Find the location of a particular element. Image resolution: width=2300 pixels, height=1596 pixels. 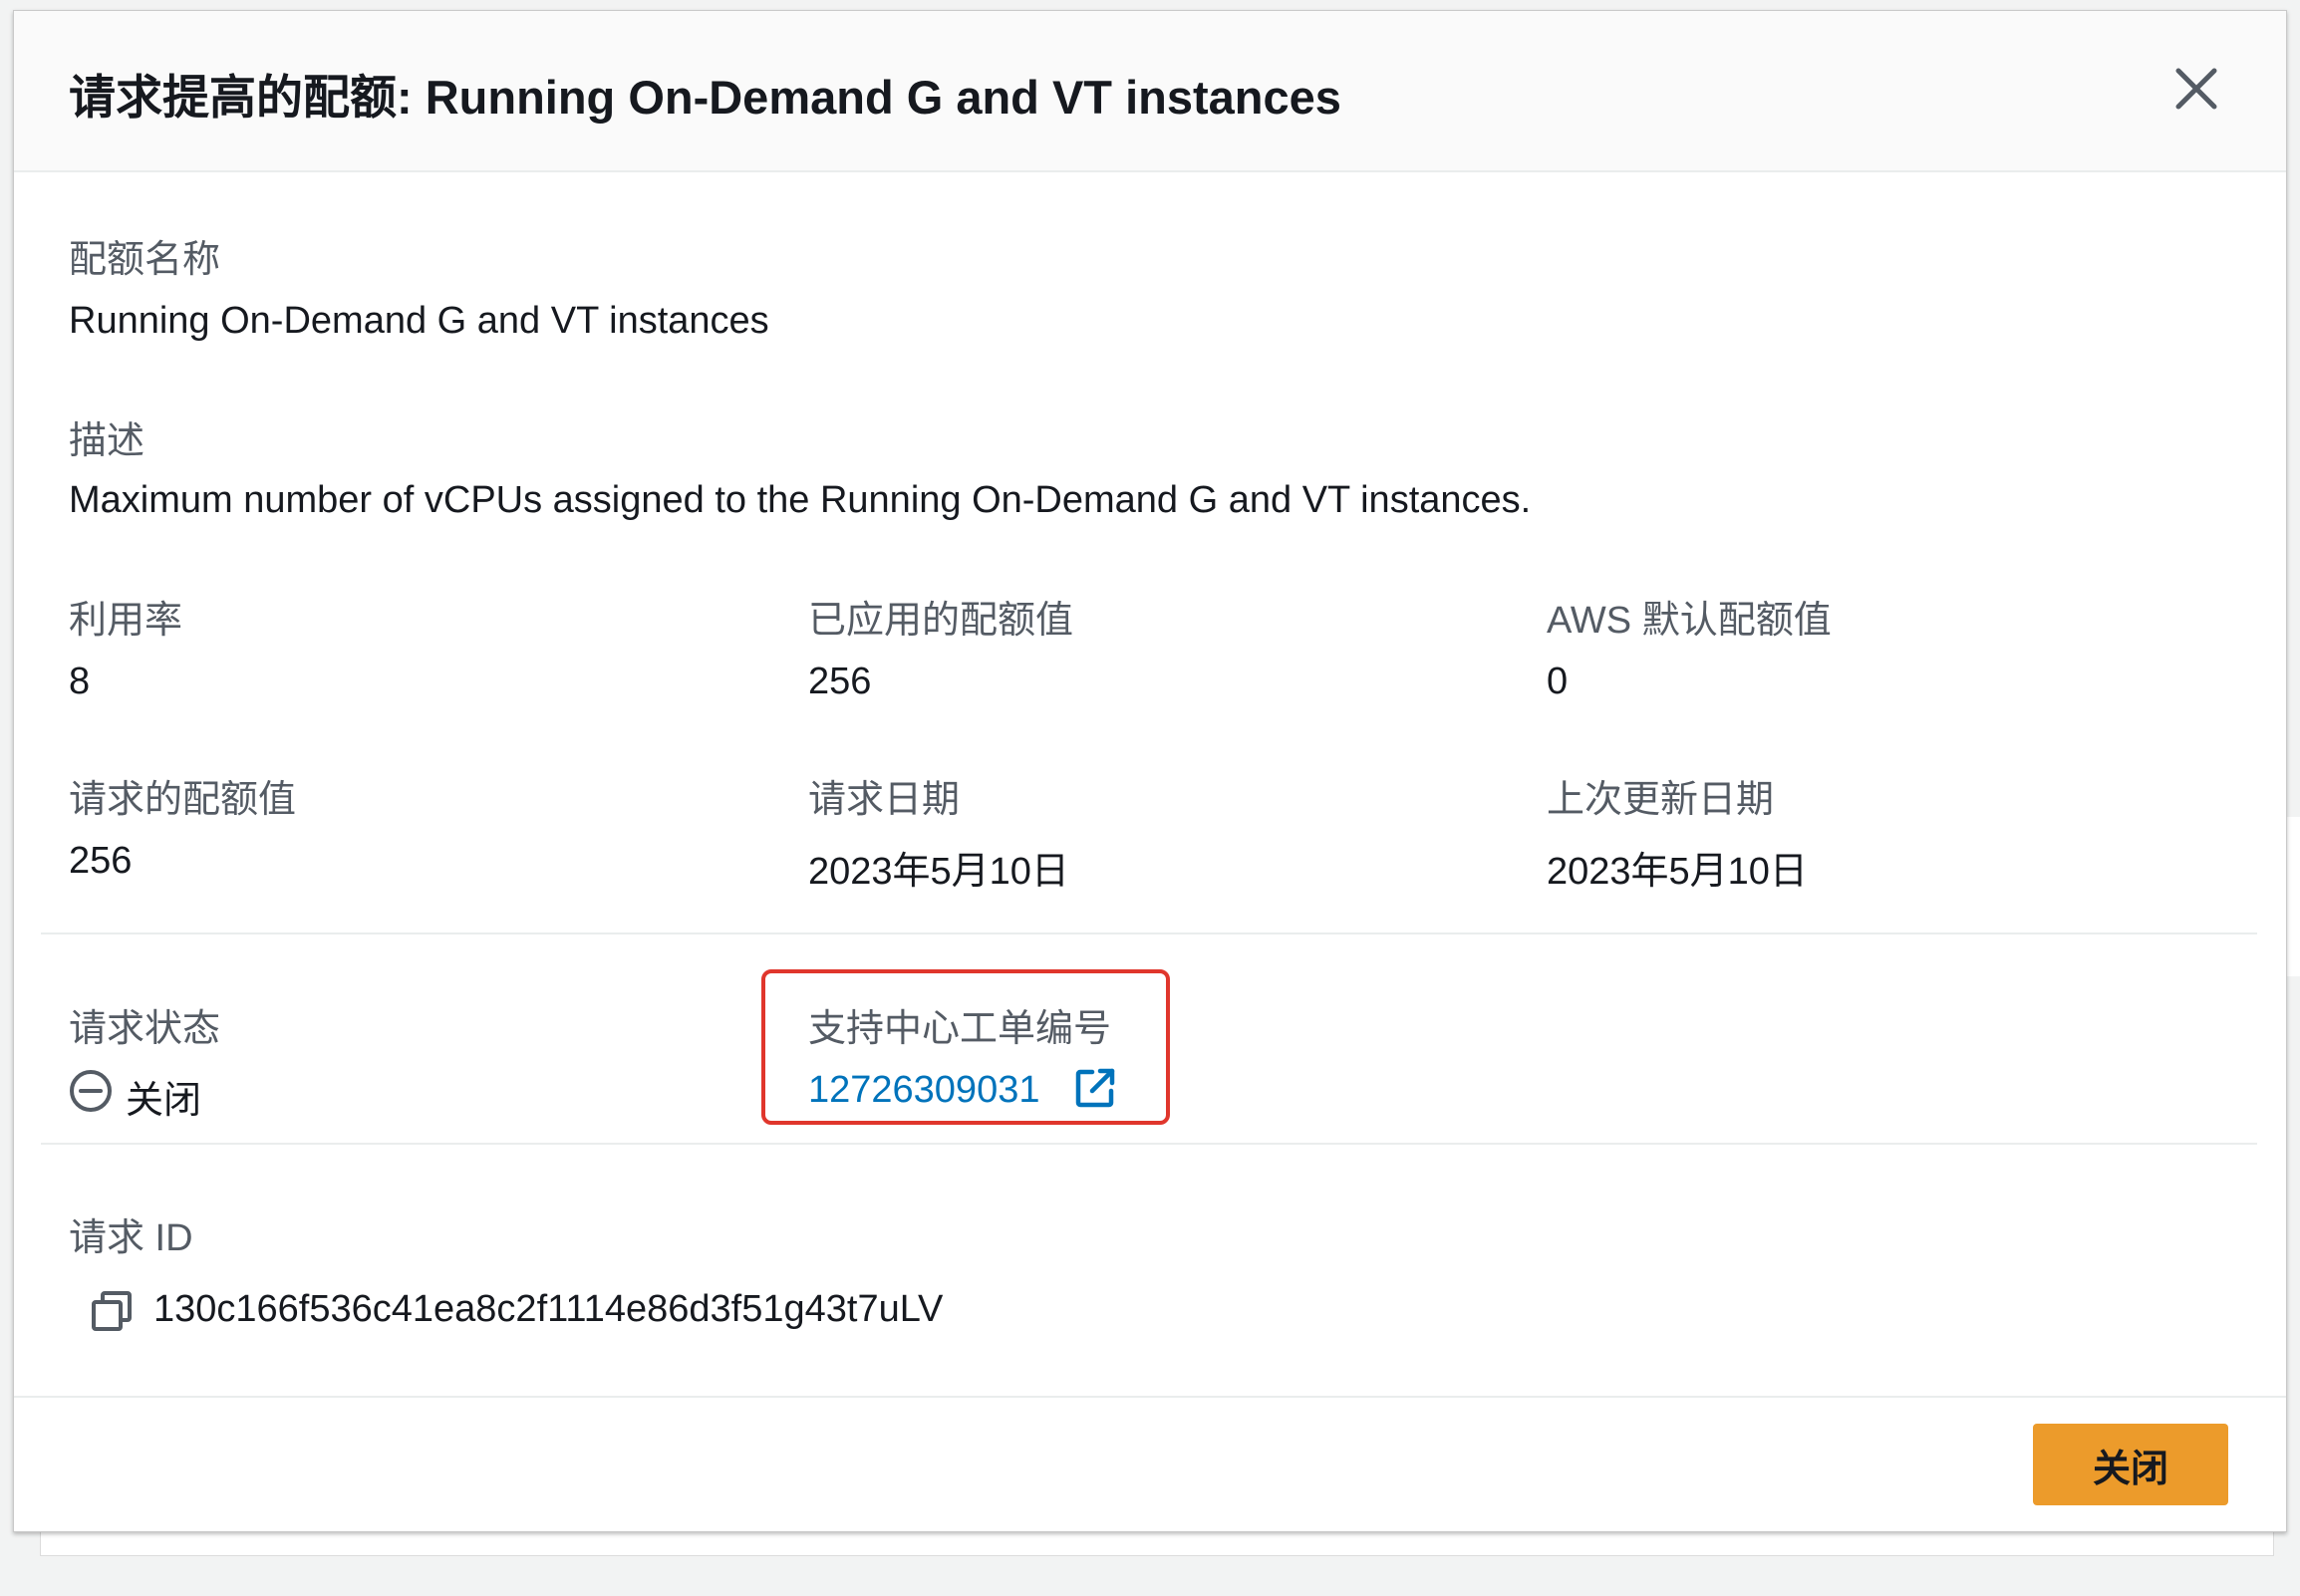

aws-default-quota-value: 0 is located at coordinates (1558, 681).